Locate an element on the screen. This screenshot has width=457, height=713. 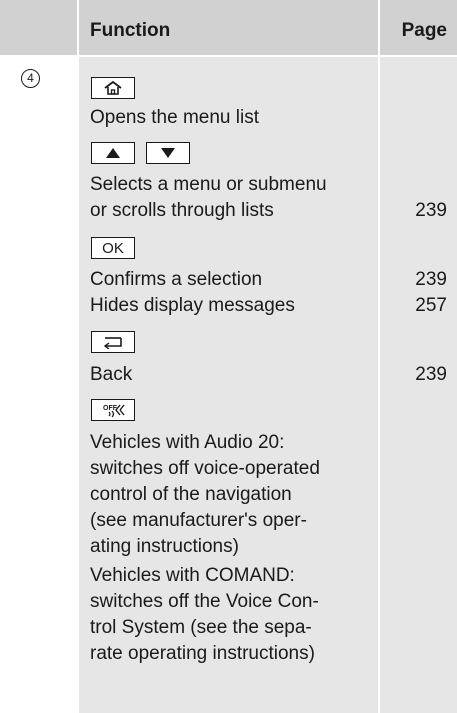
line-confirms: Confirms a selection is located at coordinates (176, 279).